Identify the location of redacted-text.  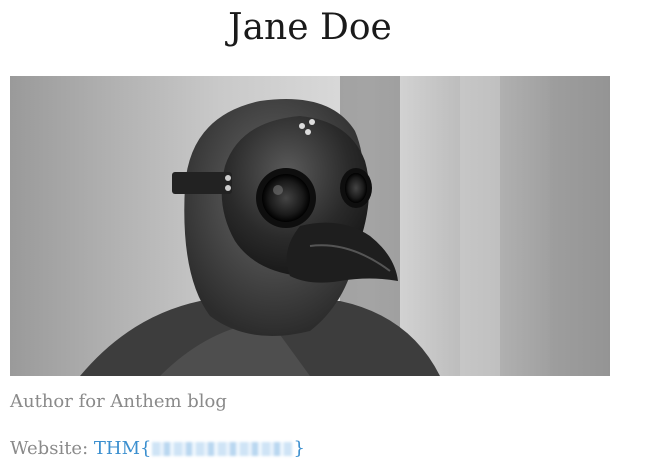
(222, 449).